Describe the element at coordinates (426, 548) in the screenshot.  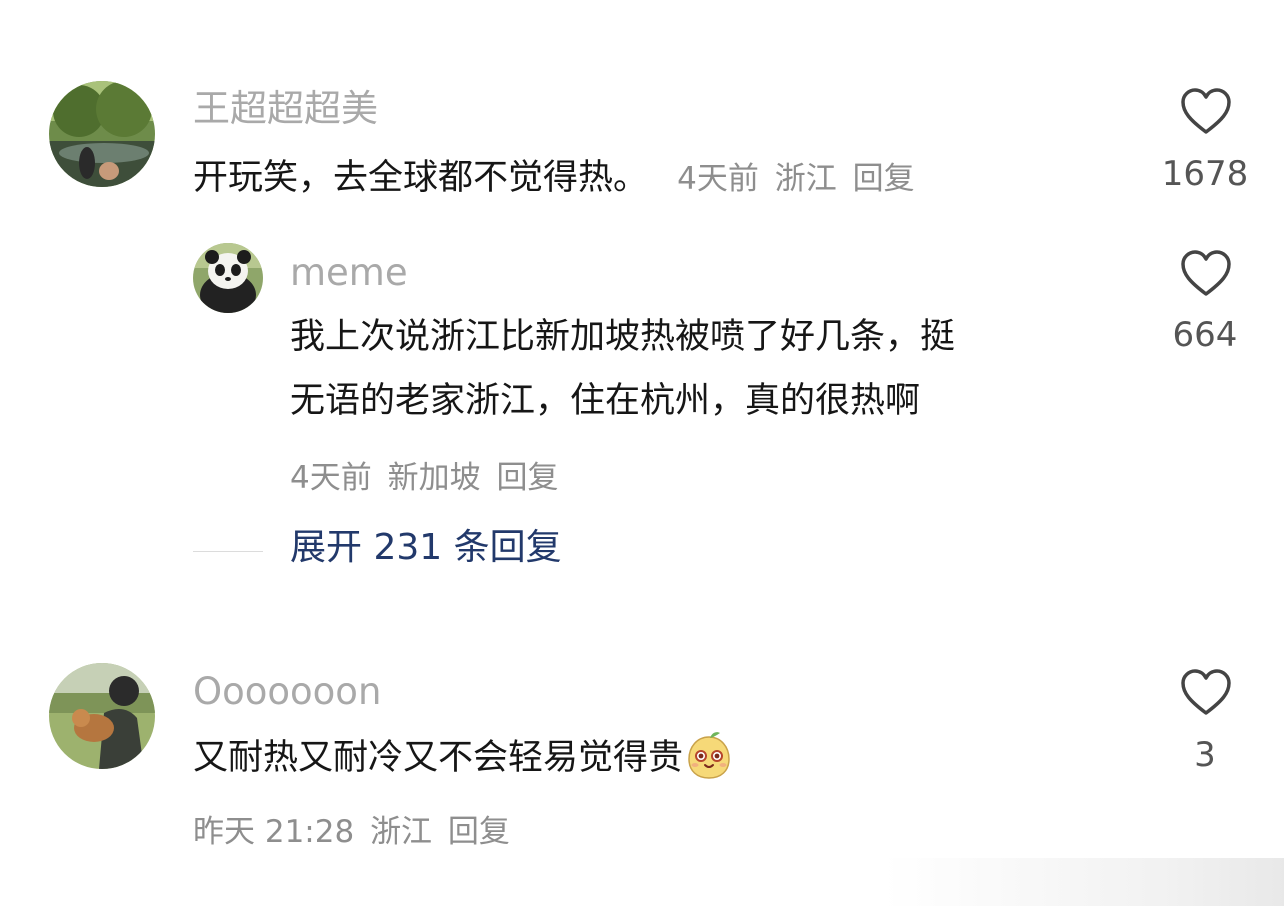
I see `expand-replies-button: 展开 231 条回复` at that location.